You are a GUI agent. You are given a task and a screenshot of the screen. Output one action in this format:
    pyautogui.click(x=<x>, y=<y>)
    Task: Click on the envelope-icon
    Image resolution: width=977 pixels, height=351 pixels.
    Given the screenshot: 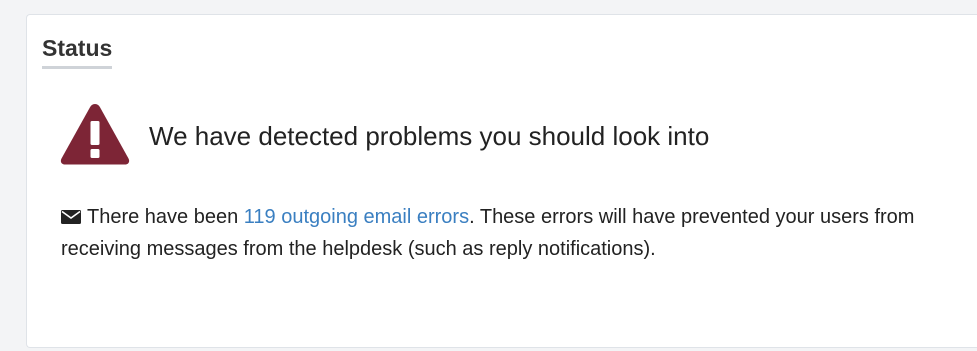 What is the action you would take?
    pyautogui.click(x=71, y=217)
    